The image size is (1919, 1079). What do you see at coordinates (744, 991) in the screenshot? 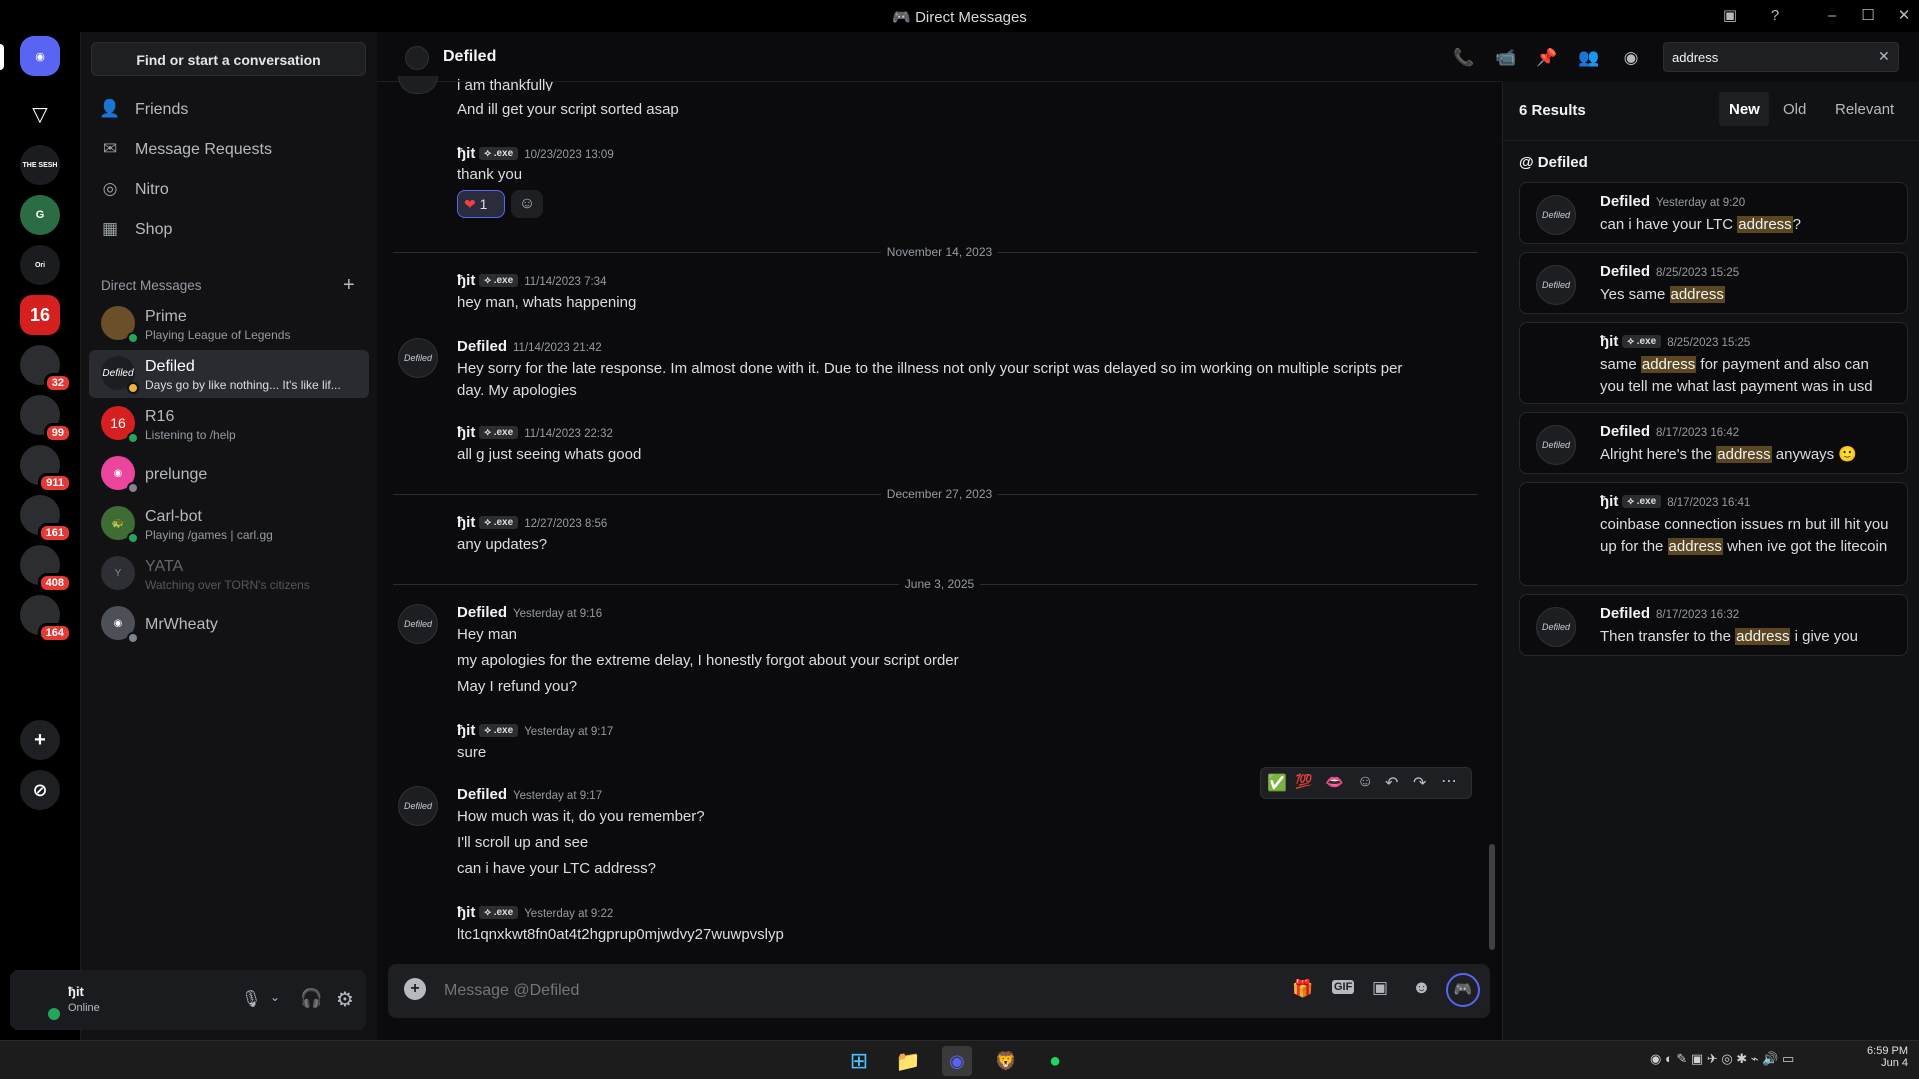
I see `message-input` at bounding box center [744, 991].